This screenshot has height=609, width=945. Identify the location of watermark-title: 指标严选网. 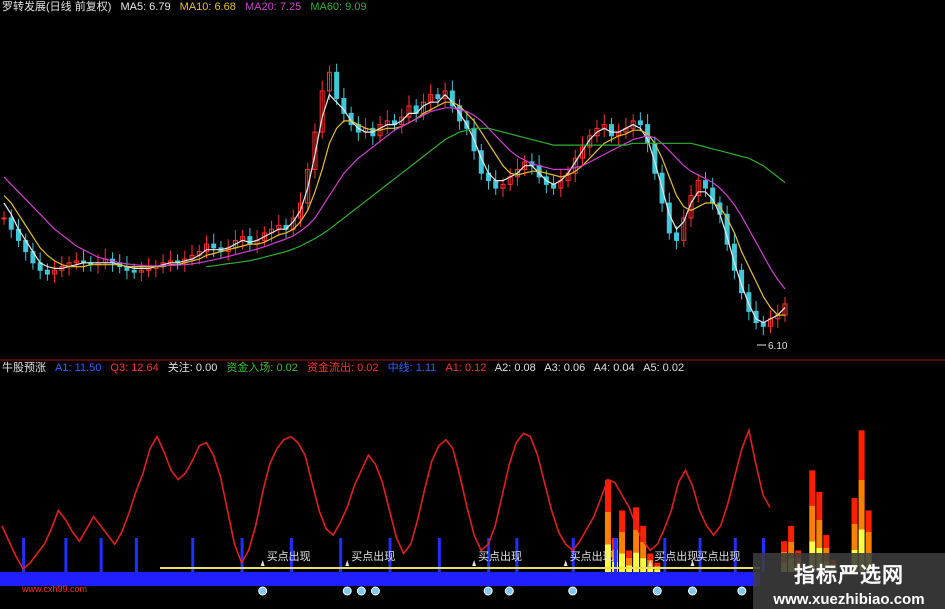
(849, 575).